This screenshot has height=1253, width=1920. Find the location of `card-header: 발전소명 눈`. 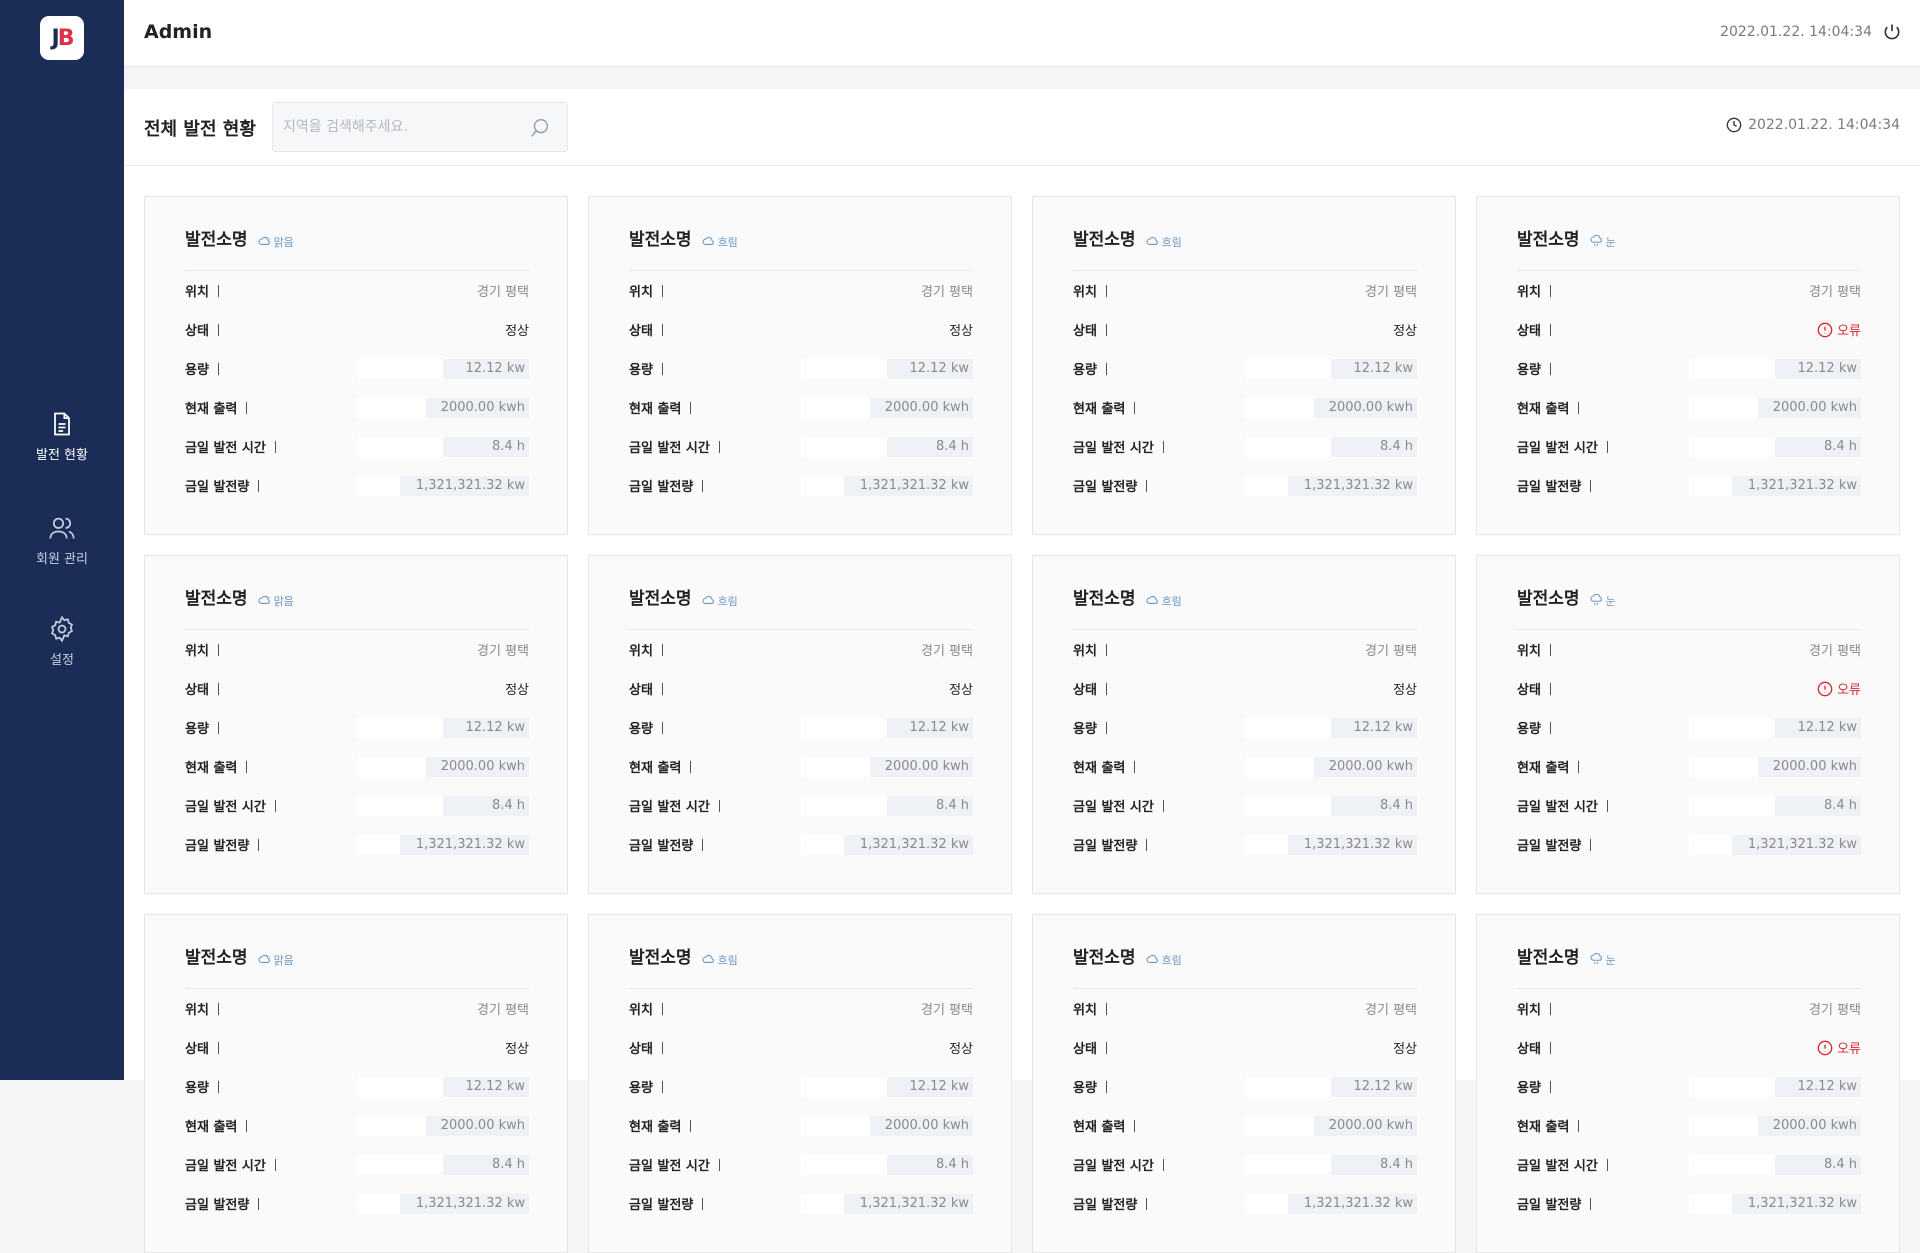

card-header: 발전소명 눈 is located at coordinates (1689, 952).